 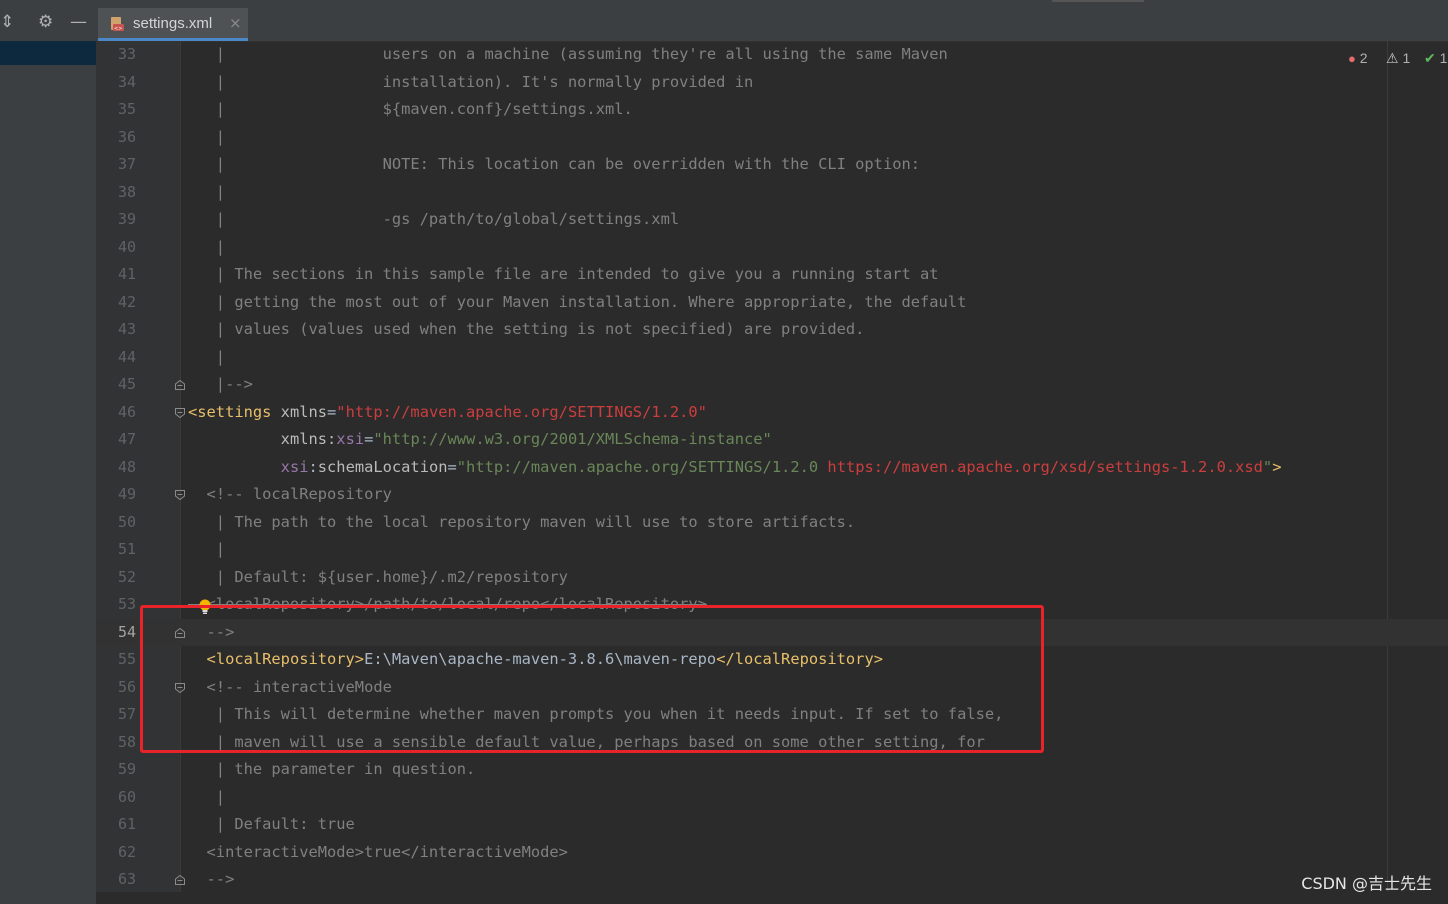 I want to click on warning-count: 1, so click(x=1406, y=58).